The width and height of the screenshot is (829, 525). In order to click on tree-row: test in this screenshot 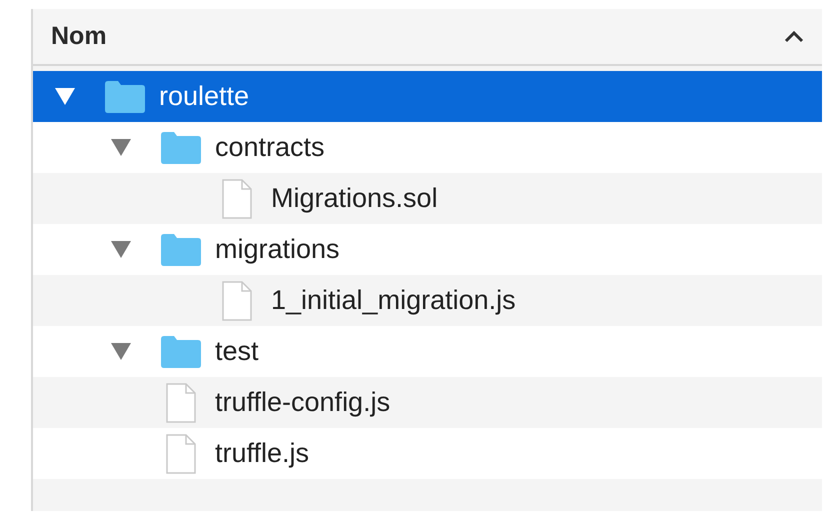, I will do `click(427, 351)`.